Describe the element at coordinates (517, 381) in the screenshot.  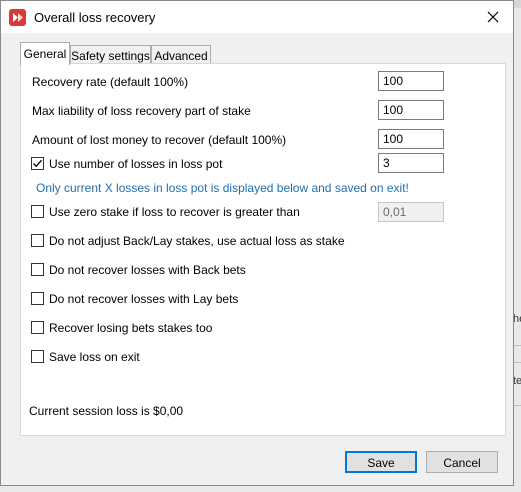
I see `background-fragment: te` at that location.